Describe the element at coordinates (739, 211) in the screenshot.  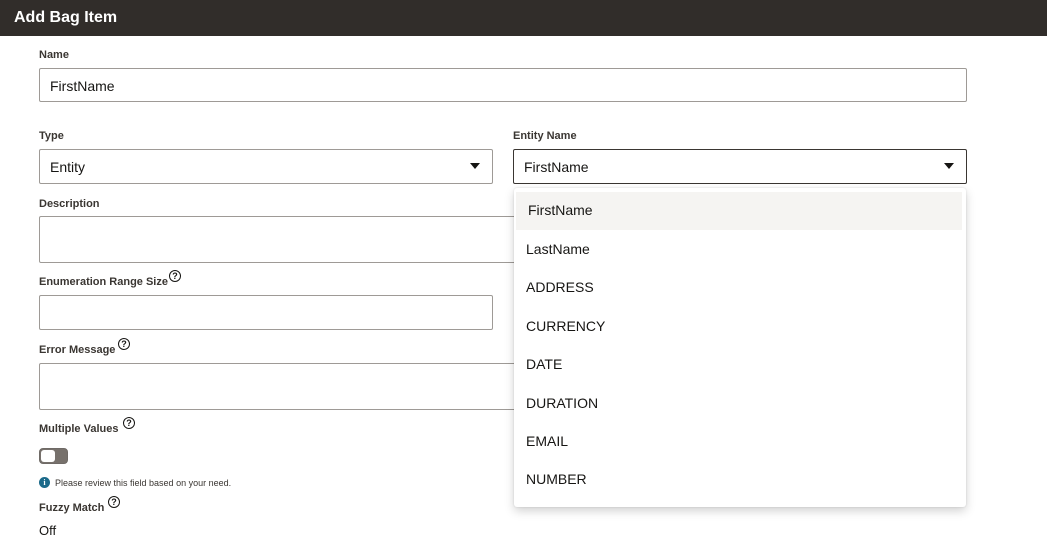
I see `dropdown-option: FirstName` at that location.